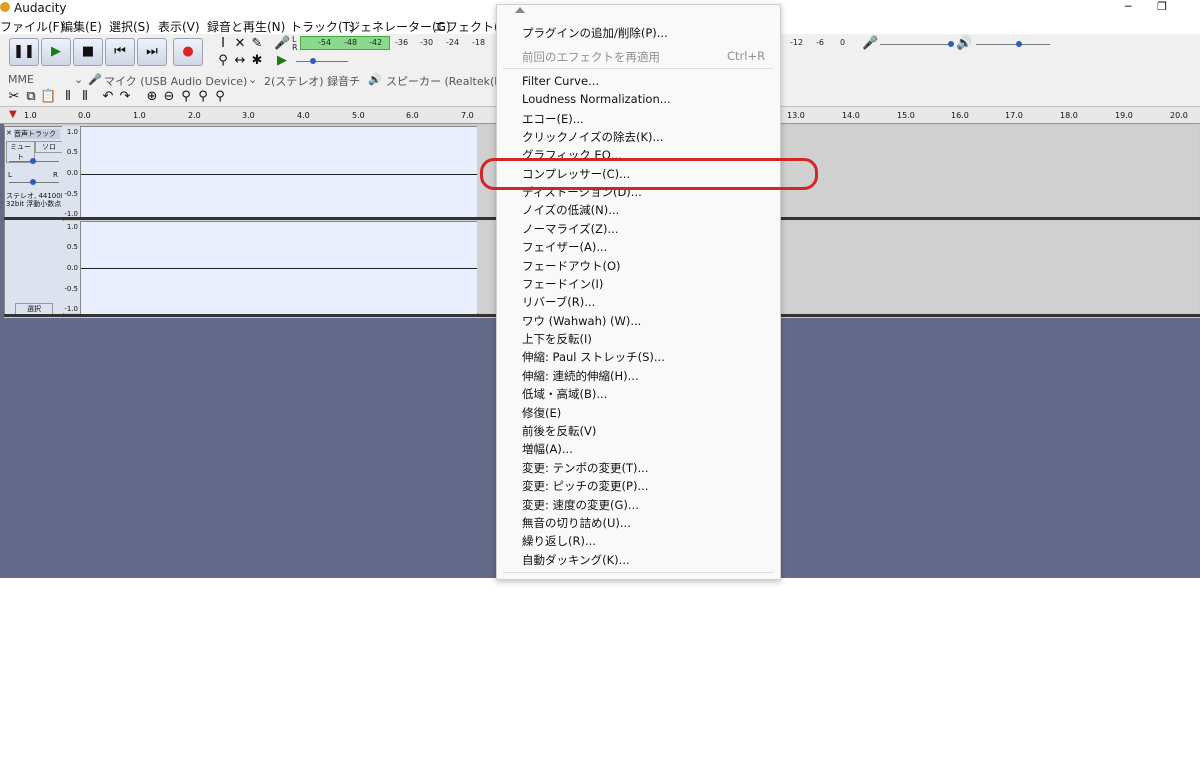 The width and height of the screenshot is (1200, 775). I want to click on menu-tracks: トラック(T), so click(322, 26).